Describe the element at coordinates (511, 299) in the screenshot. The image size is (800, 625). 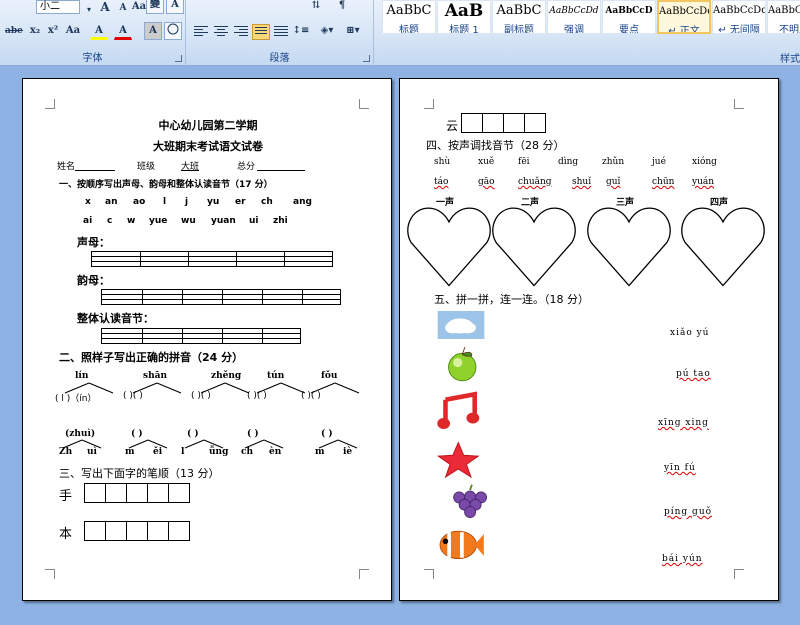
I see `section-5-title: 五、拼一拼，连一连。（18 分）` at that location.